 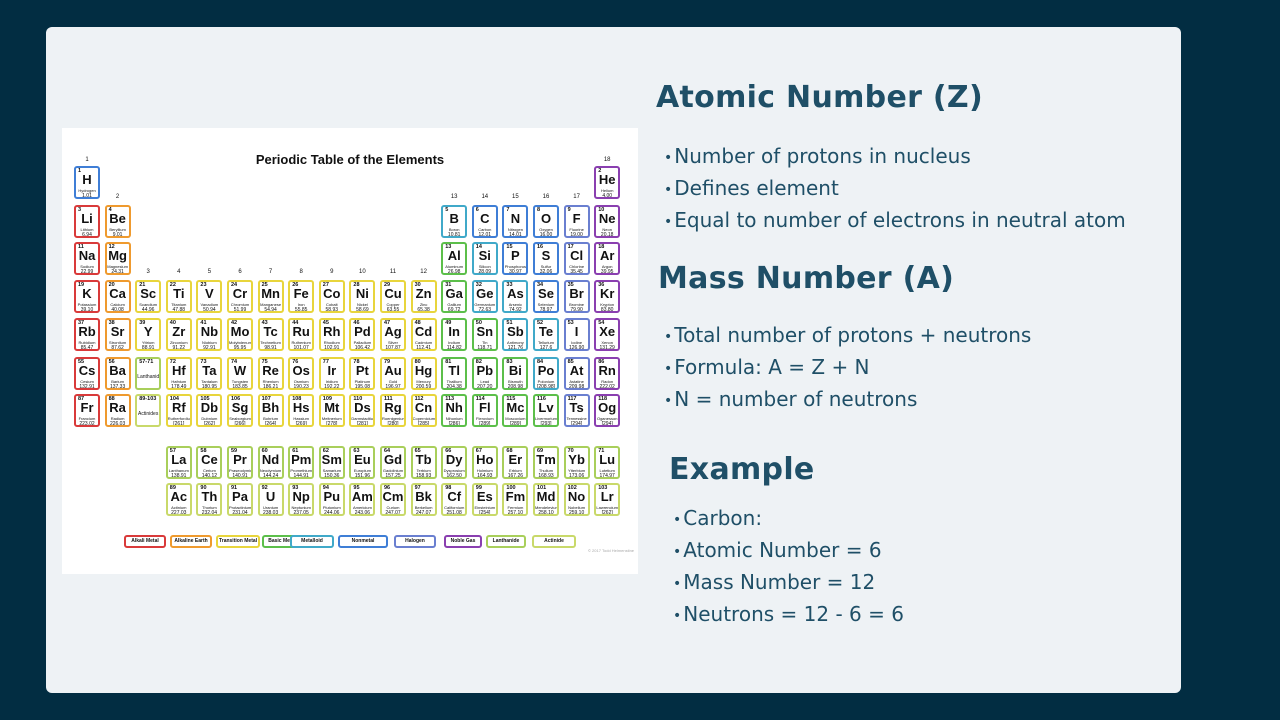 I want to click on element-cell-cu: 29 Cu Copper 63.55, so click(x=393, y=296).